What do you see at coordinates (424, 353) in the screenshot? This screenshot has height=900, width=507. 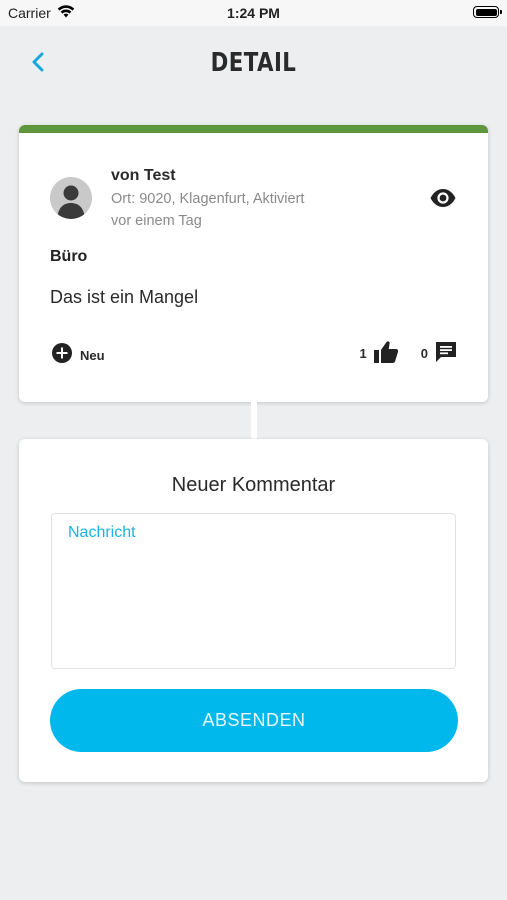 I see `comment-count: 0` at bounding box center [424, 353].